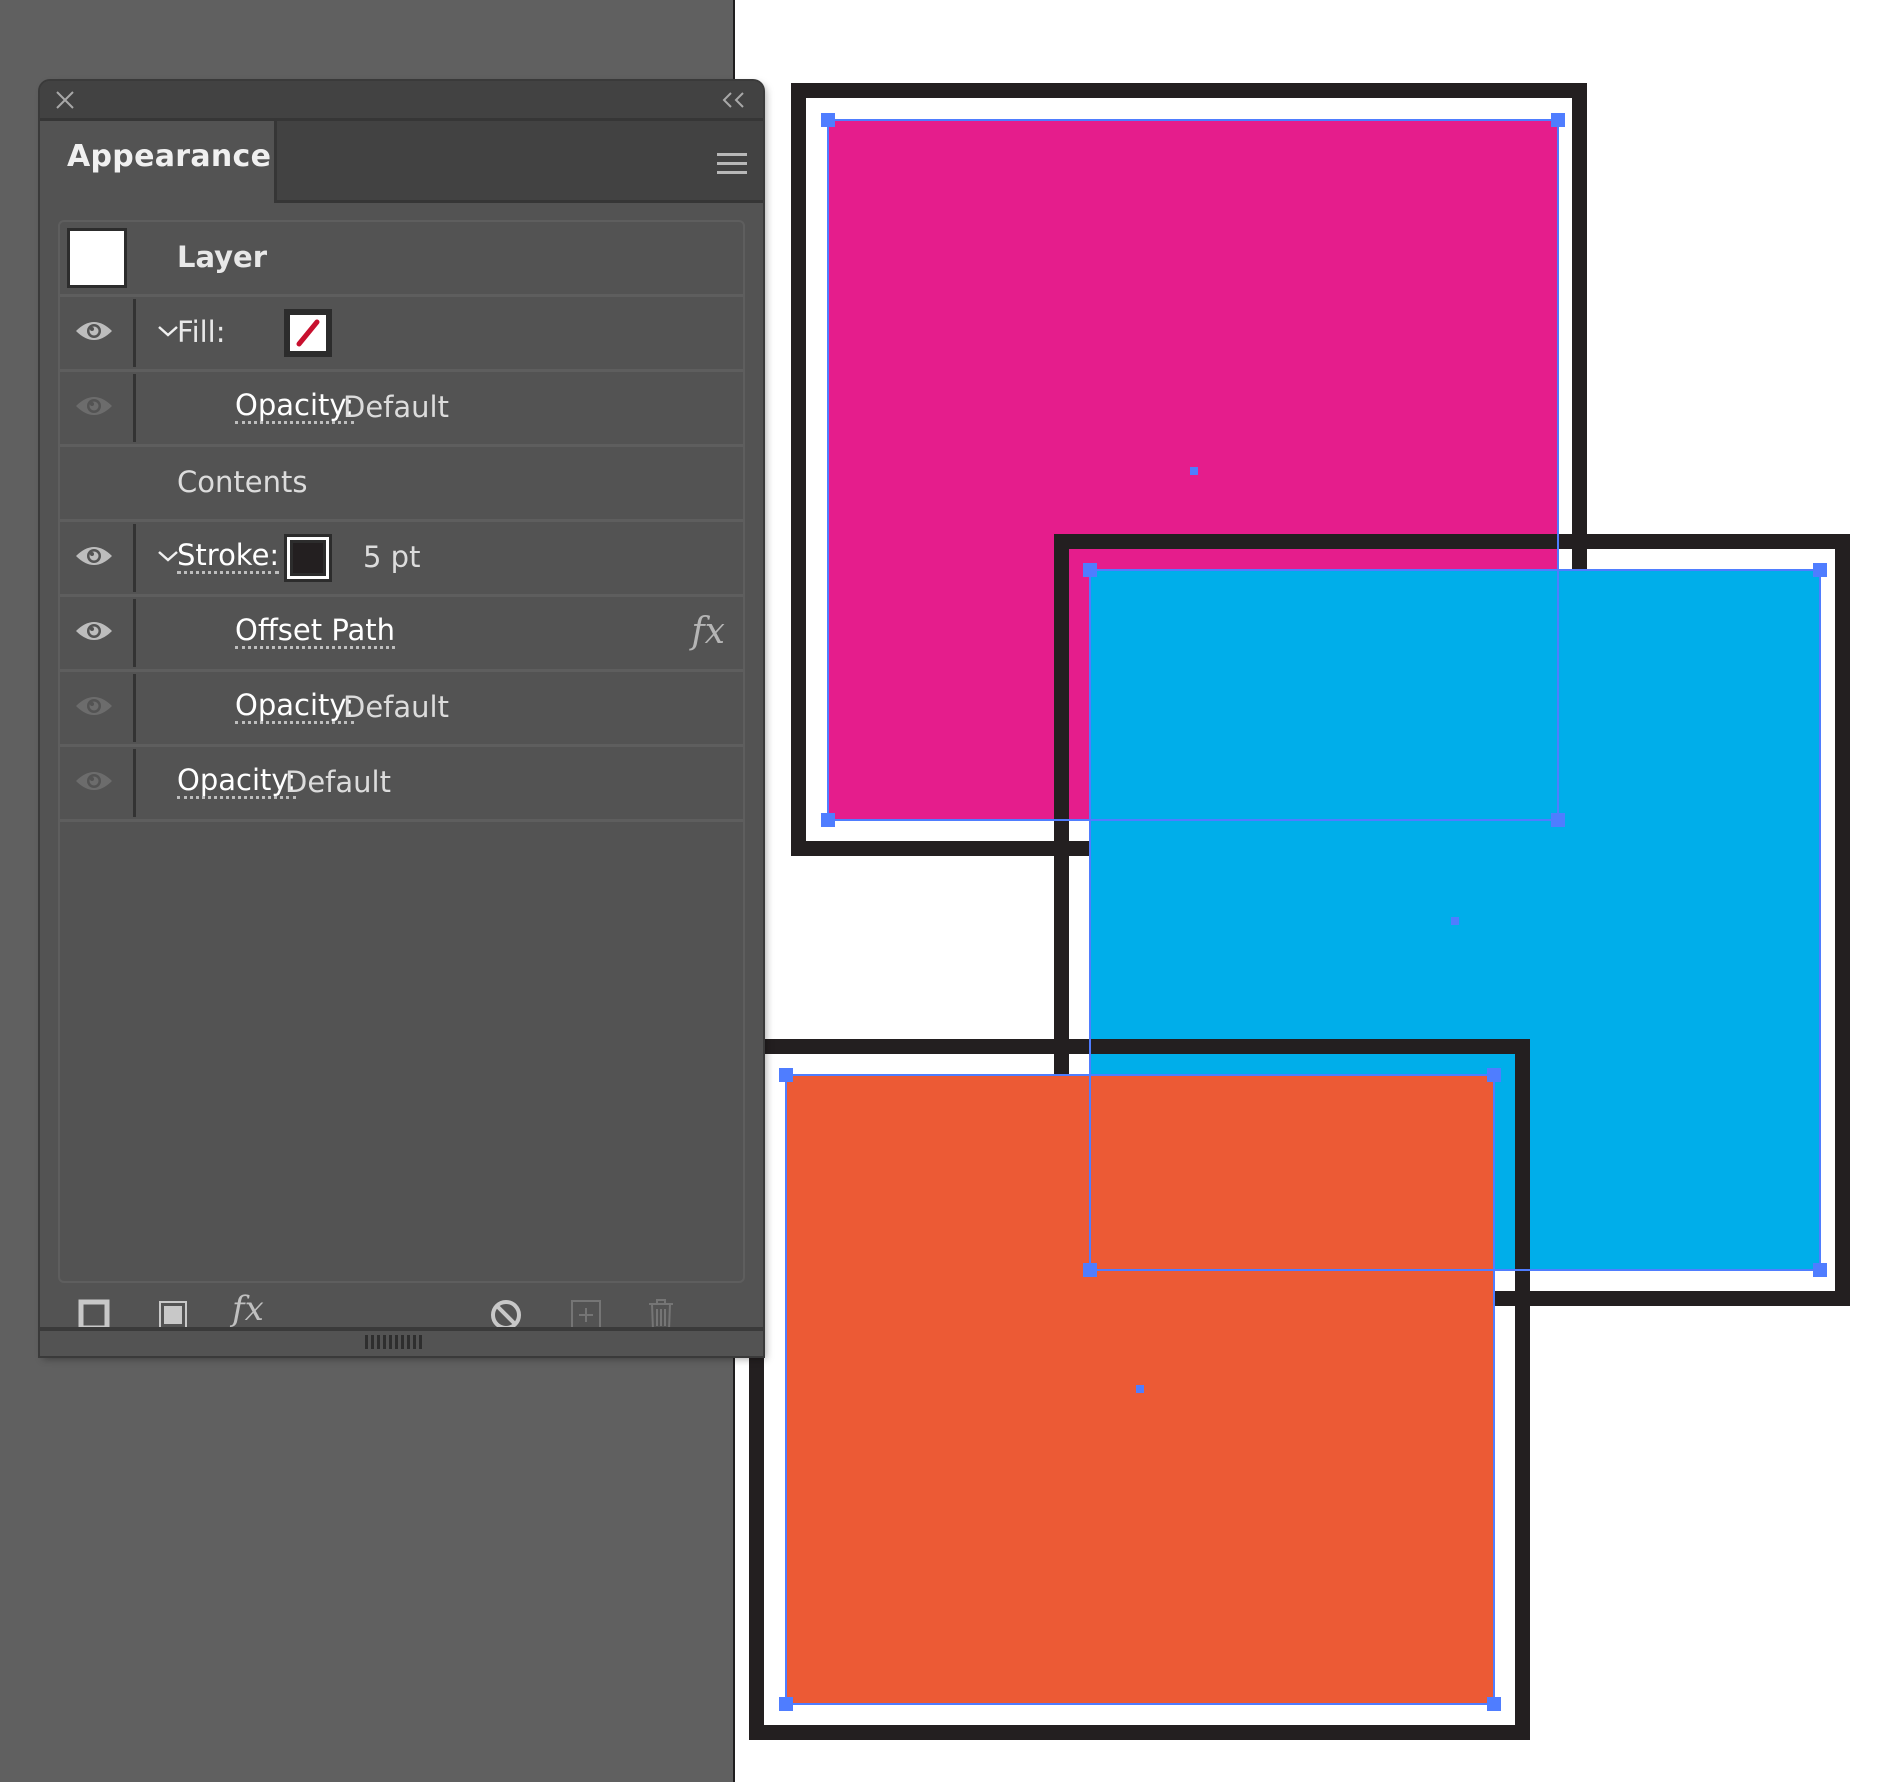  What do you see at coordinates (708, 631) in the screenshot?
I see `fx-icon: fx` at bounding box center [708, 631].